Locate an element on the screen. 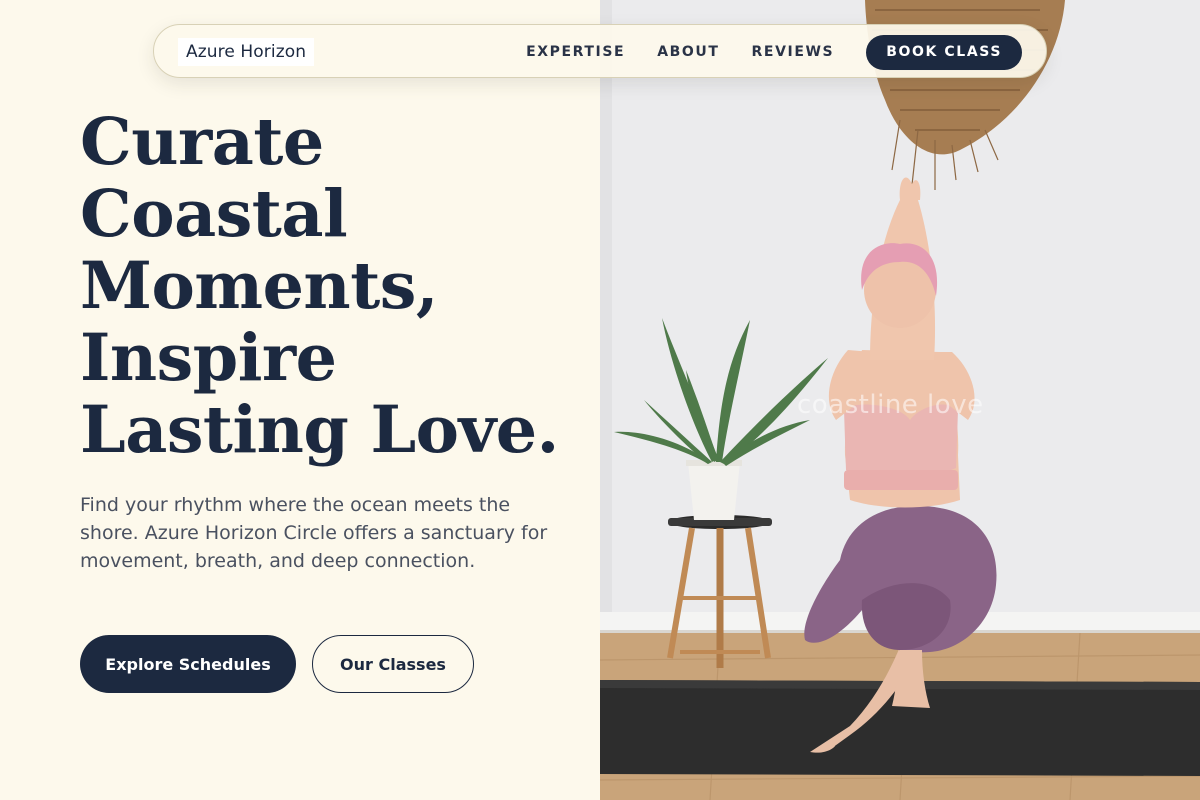  brand-logo: Azure Horizon is located at coordinates (246, 52).